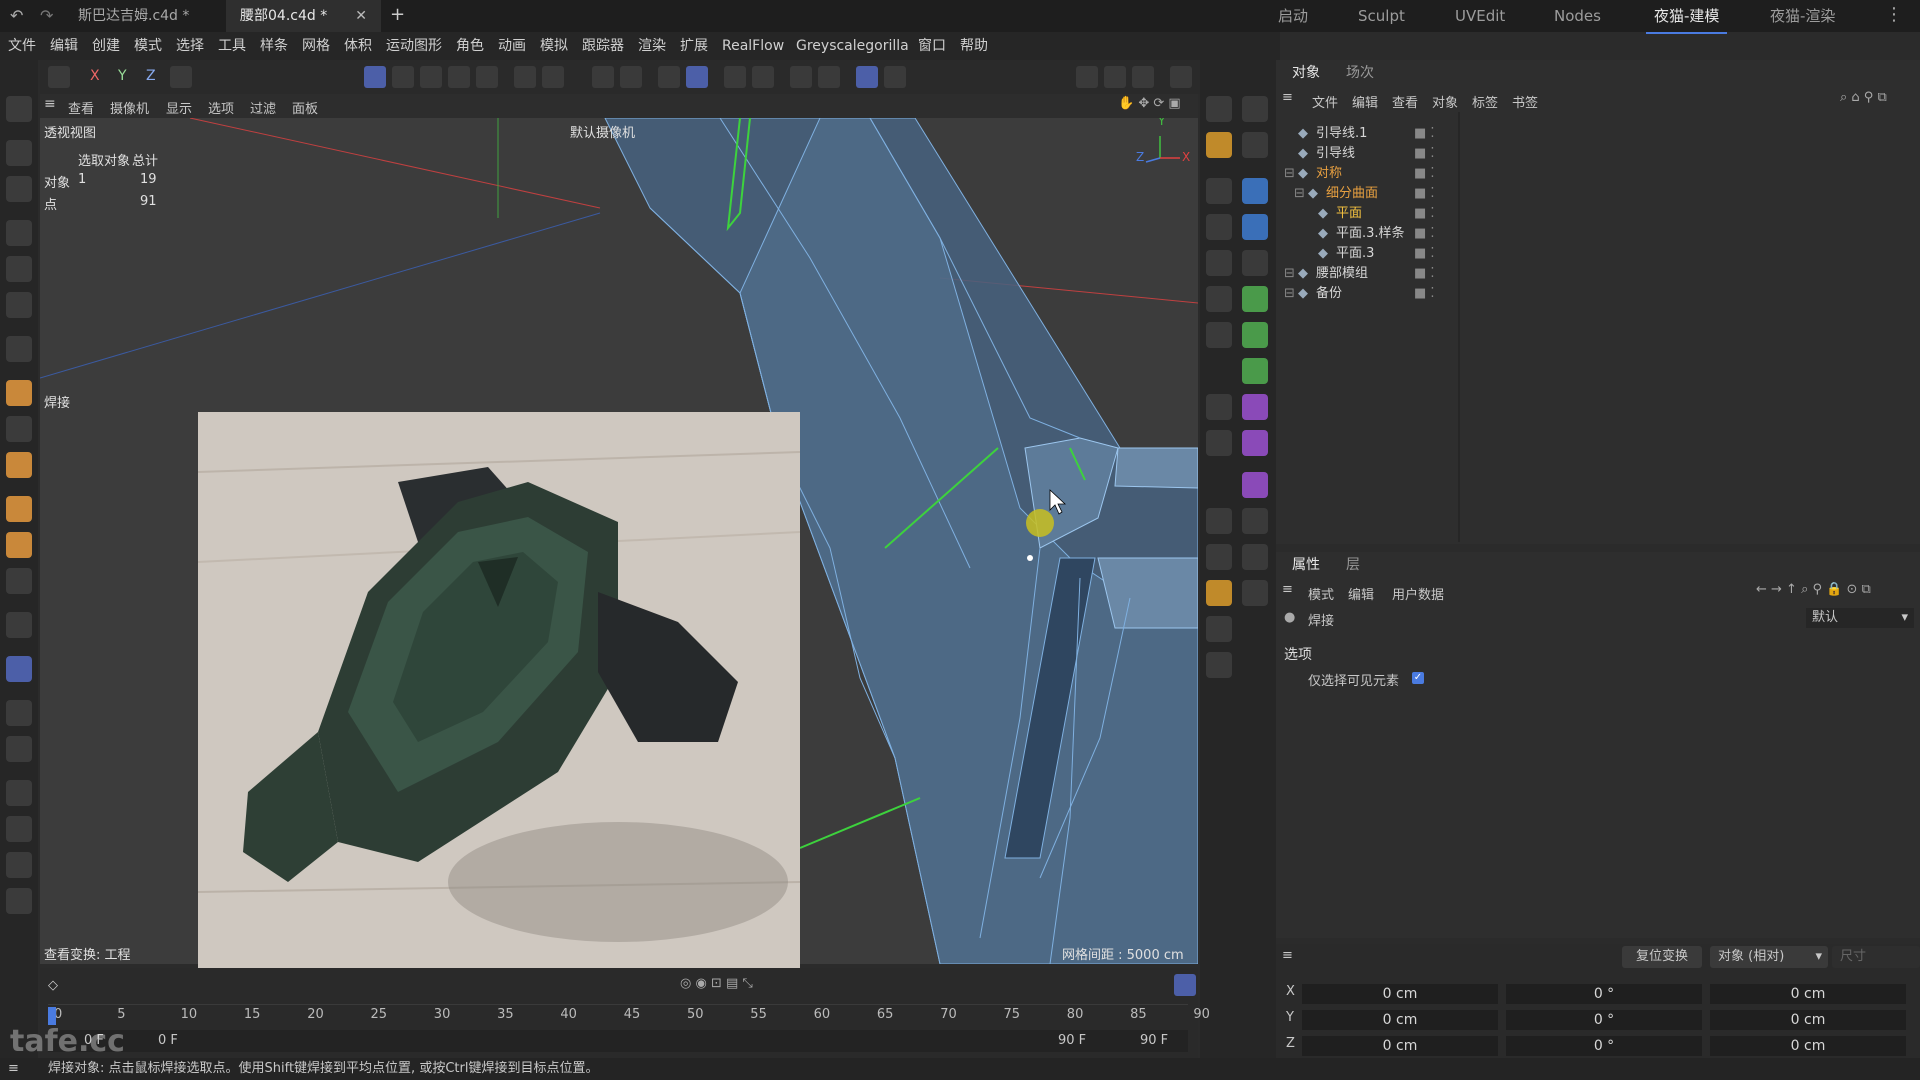 Image resolution: width=1920 pixels, height=1080 pixels. What do you see at coordinates (932, 46) in the screenshot?
I see `menu-window: 窗口` at bounding box center [932, 46].